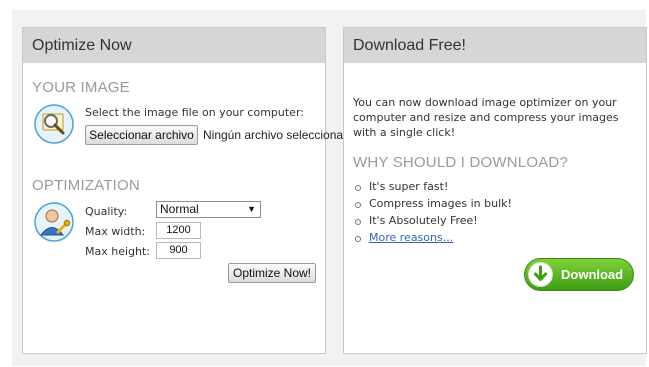  I want to click on choose-file-button: Seleccionar archivo, so click(141, 135).